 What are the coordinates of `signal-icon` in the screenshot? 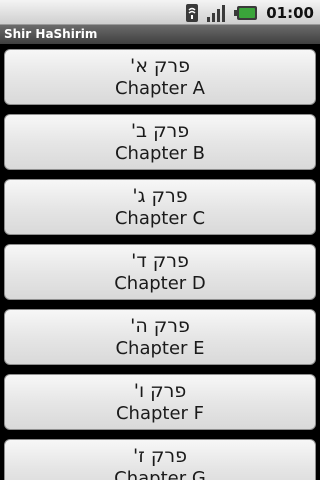 It's located at (217, 13).